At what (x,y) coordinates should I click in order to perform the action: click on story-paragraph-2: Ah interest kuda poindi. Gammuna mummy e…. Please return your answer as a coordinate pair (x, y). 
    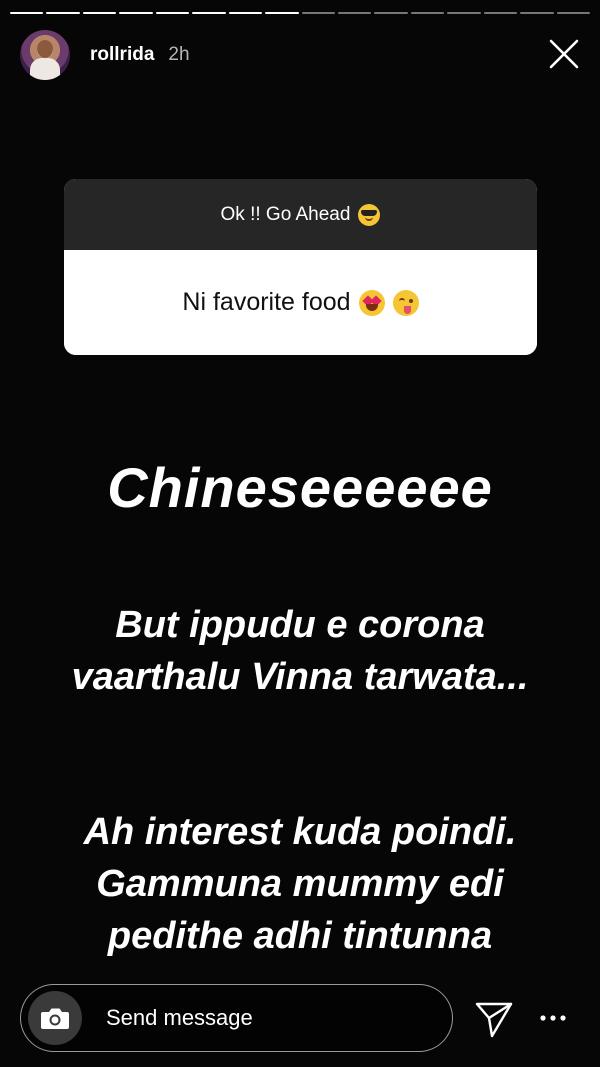
    Looking at the image, I should click on (300, 884).